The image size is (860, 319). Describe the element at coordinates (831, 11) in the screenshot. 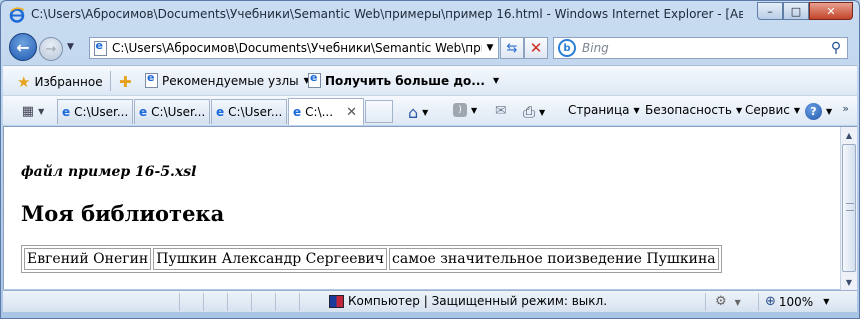

I see `close-button: ✕` at that location.